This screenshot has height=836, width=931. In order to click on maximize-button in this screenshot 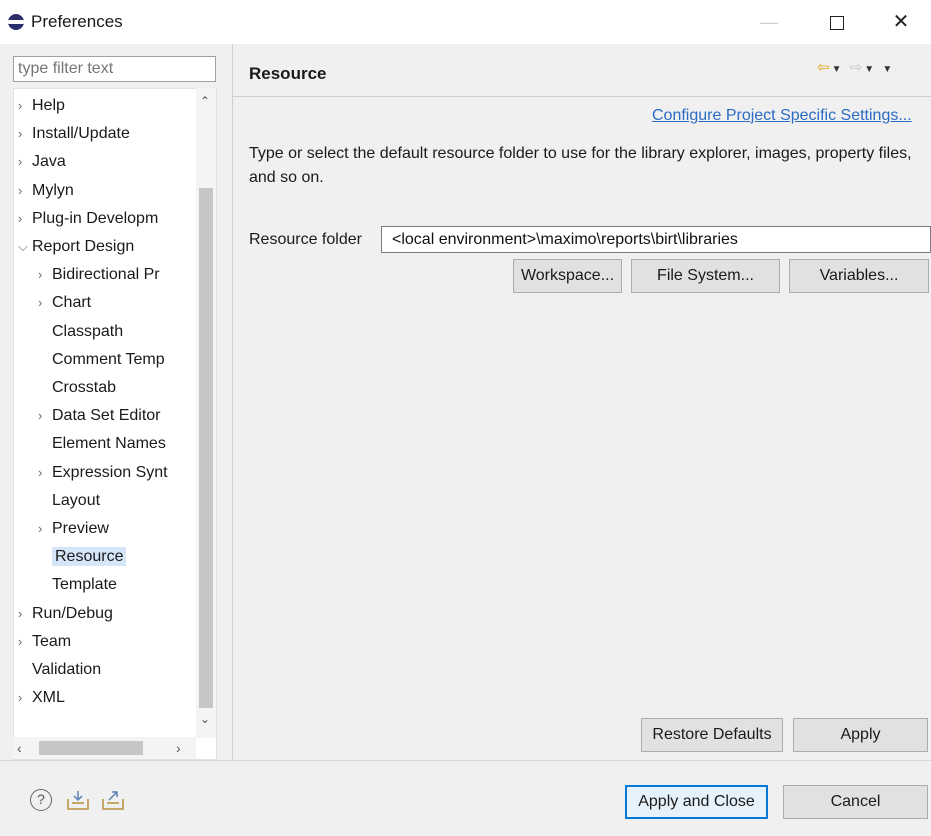, I will do `click(837, 23)`.